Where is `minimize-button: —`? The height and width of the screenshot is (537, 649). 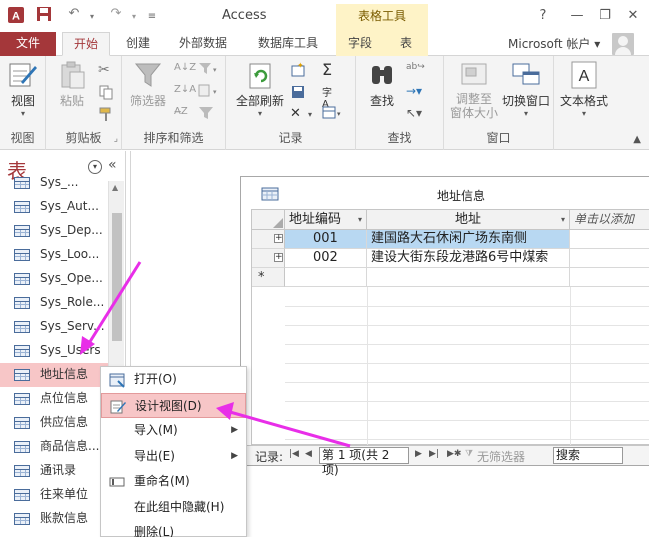
minimize-button: — is located at coordinates (577, 16).